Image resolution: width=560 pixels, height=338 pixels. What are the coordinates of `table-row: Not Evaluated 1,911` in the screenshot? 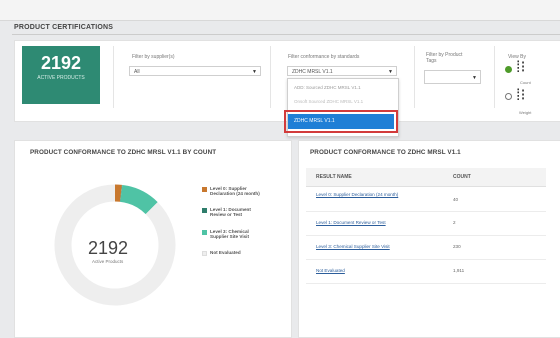 It's located at (426, 271).